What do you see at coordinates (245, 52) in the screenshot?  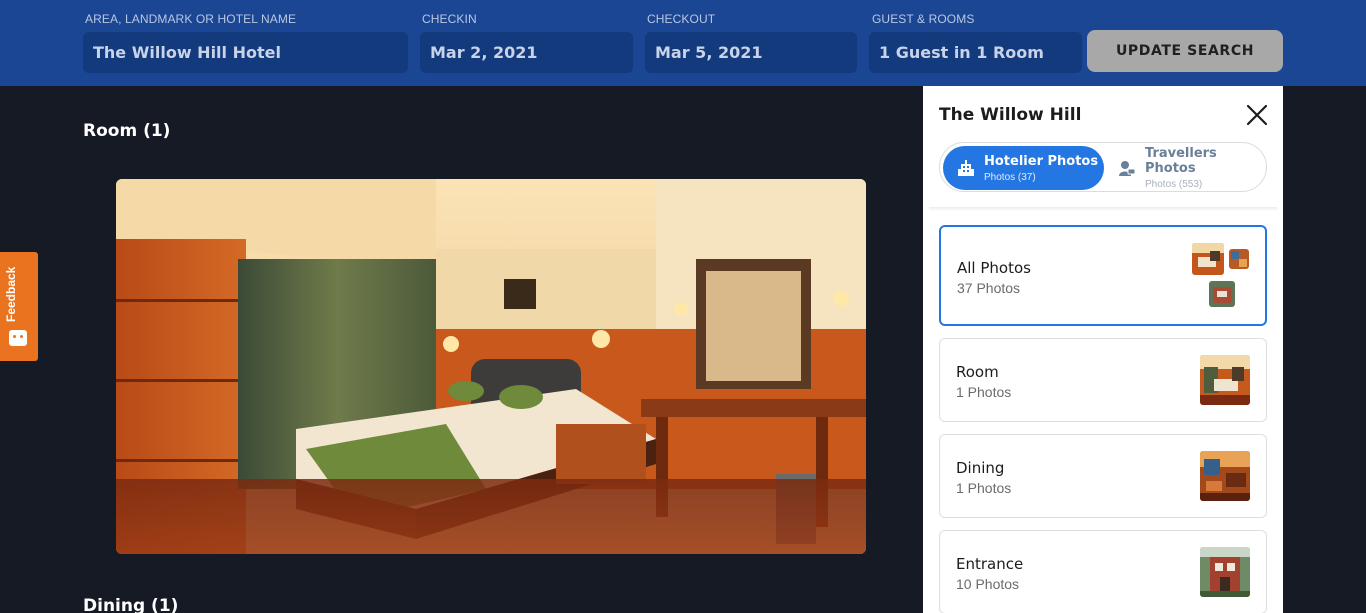 I see `location-input: The Willow Hill Hotel` at bounding box center [245, 52].